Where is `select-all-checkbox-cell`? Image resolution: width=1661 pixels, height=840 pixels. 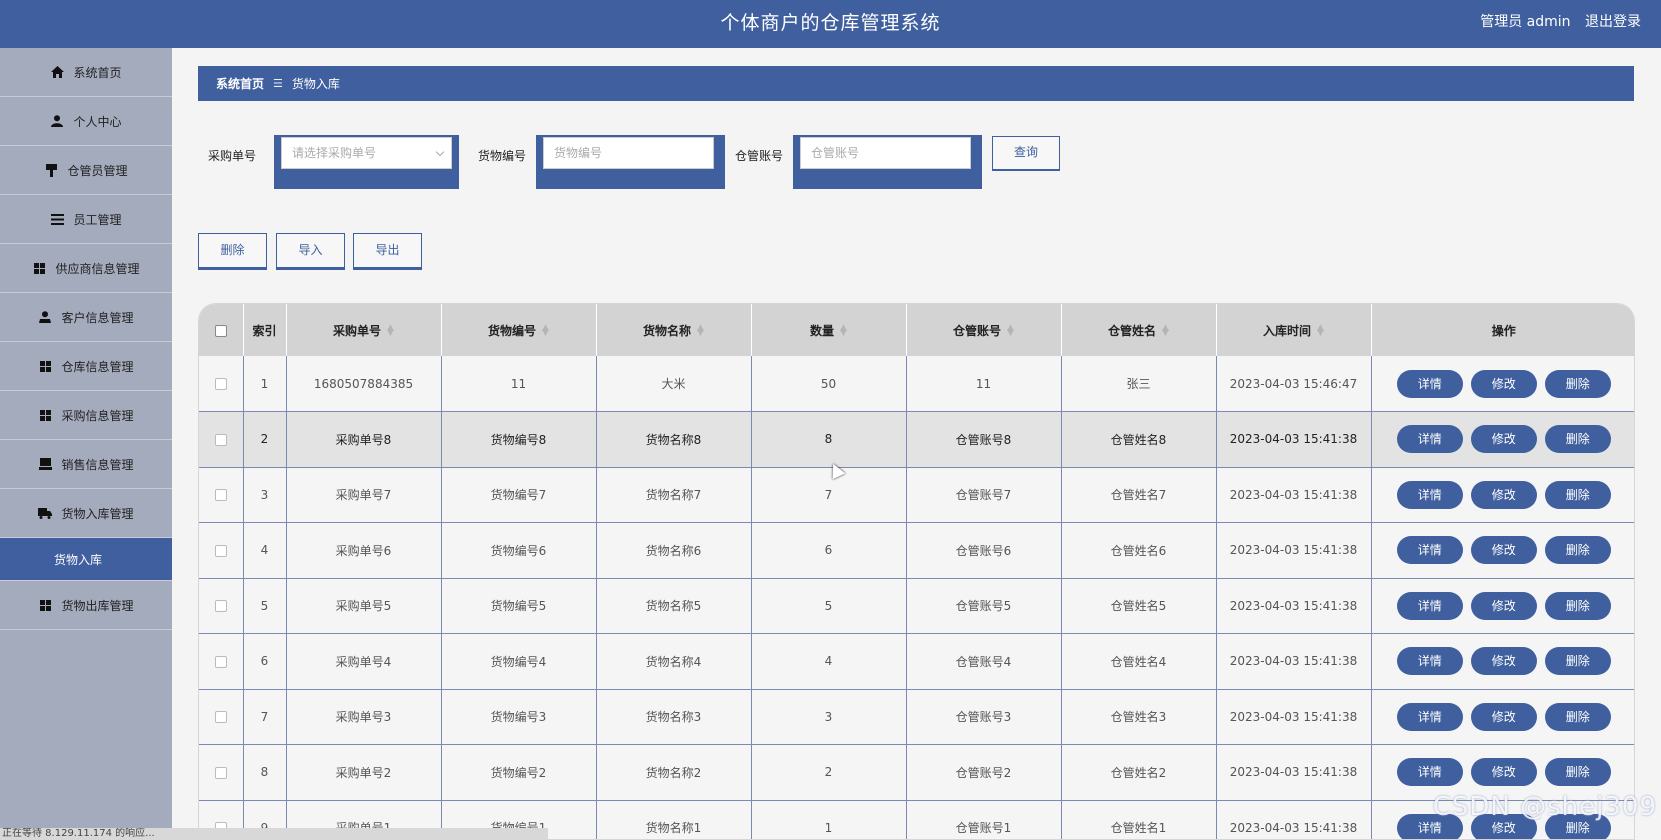 select-all-checkbox-cell is located at coordinates (221, 330).